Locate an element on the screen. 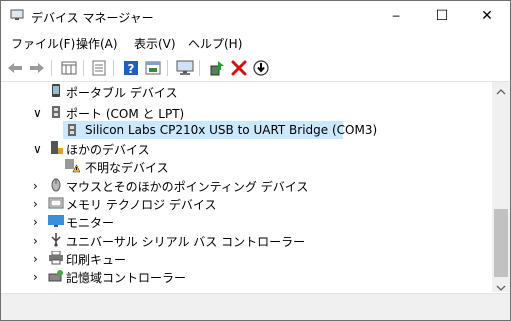  toolbar: ? is located at coordinates (255, 68).